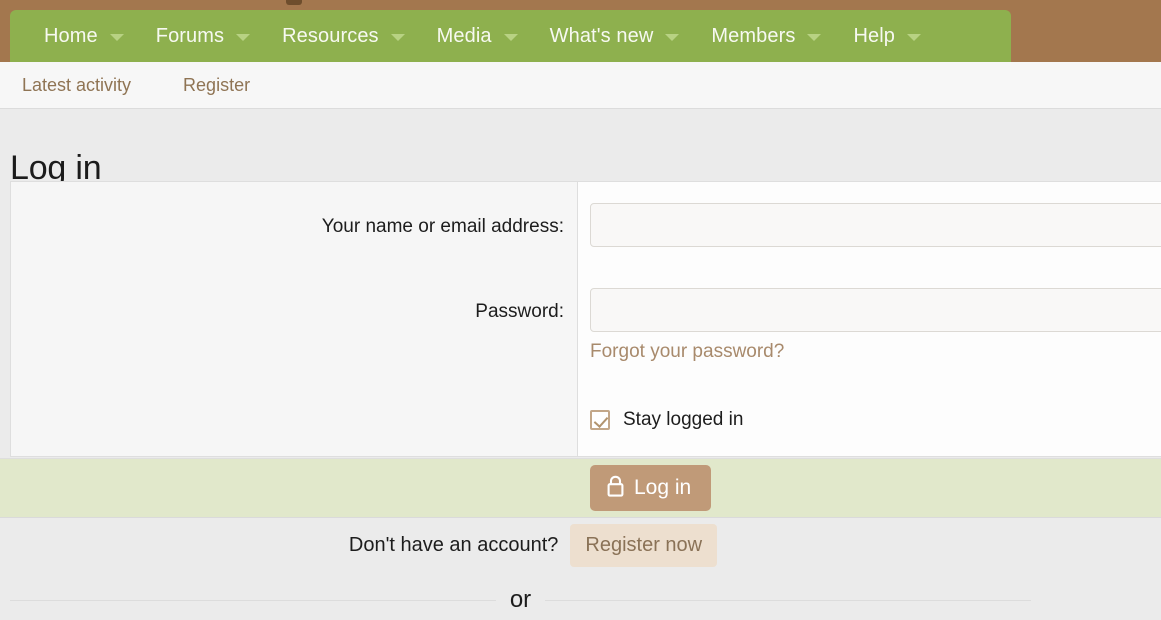 This screenshot has height=620, width=1161. Describe the element at coordinates (216, 85) in the screenshot. I see `subnav-item-register: Register` at that location.